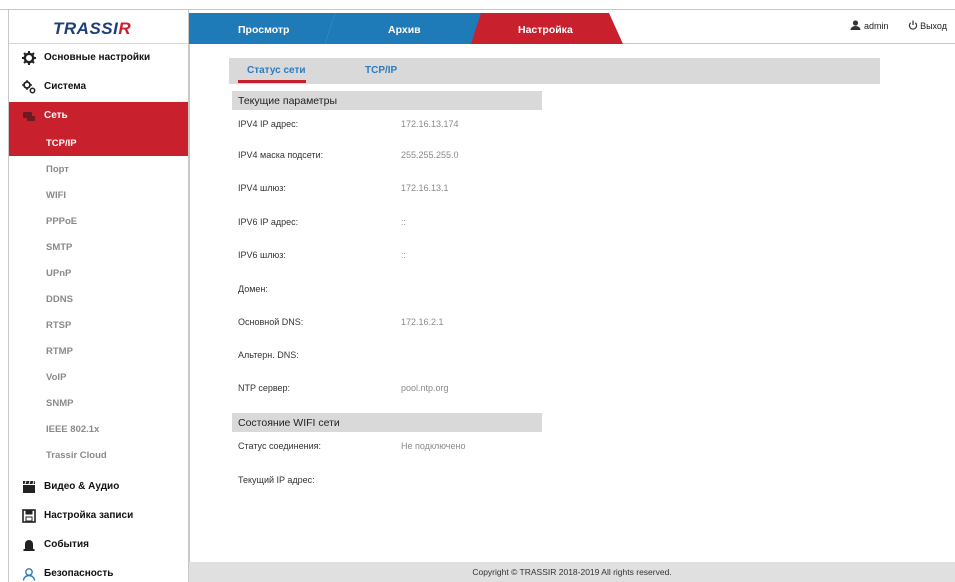 This screenshot has width=955, height=582. Describe the element at coordinates (86, 28) in the screenshot. I see `logo-text: TRASSI` at that location.